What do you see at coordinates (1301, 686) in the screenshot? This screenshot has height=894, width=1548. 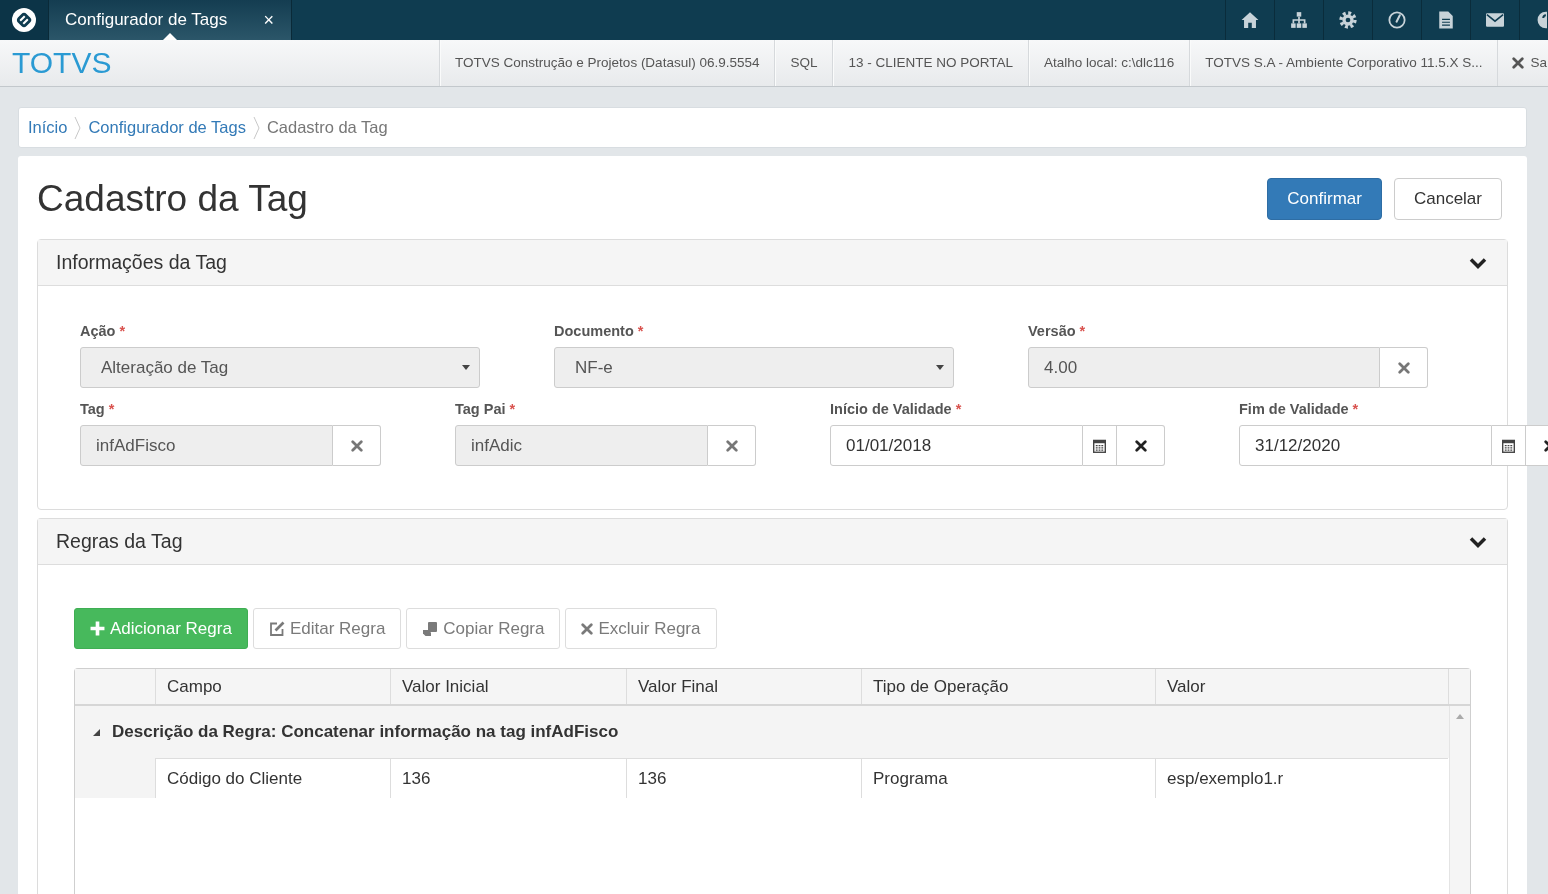 I see `column-header: Valor` at bounding box center [1301, 686].